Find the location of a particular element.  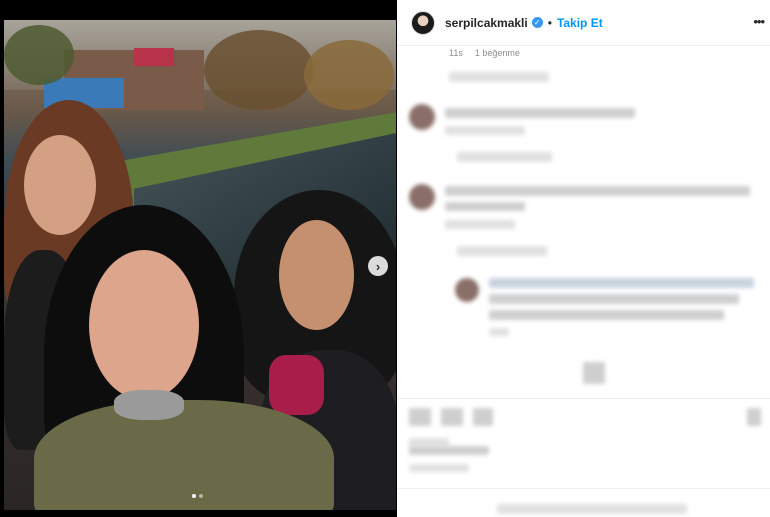

post-meta: 11s 1 beğenme is located at coordinates (484, 53).